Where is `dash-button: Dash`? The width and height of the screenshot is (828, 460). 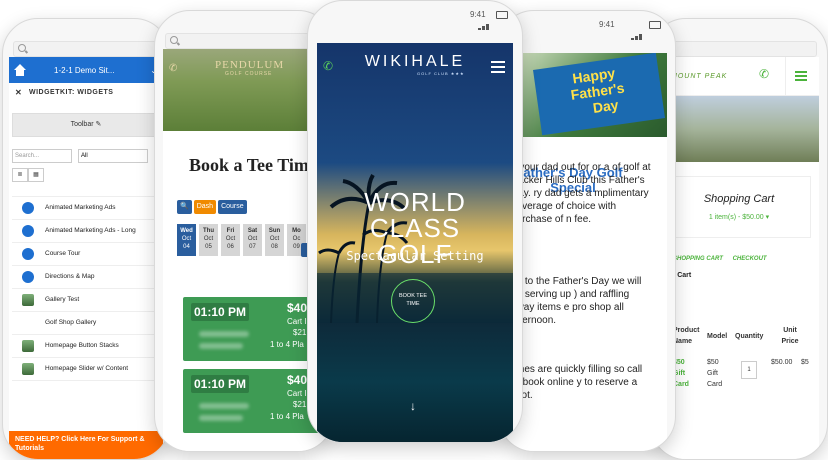
dash-button: Dash is located at coordinates (205, 207).